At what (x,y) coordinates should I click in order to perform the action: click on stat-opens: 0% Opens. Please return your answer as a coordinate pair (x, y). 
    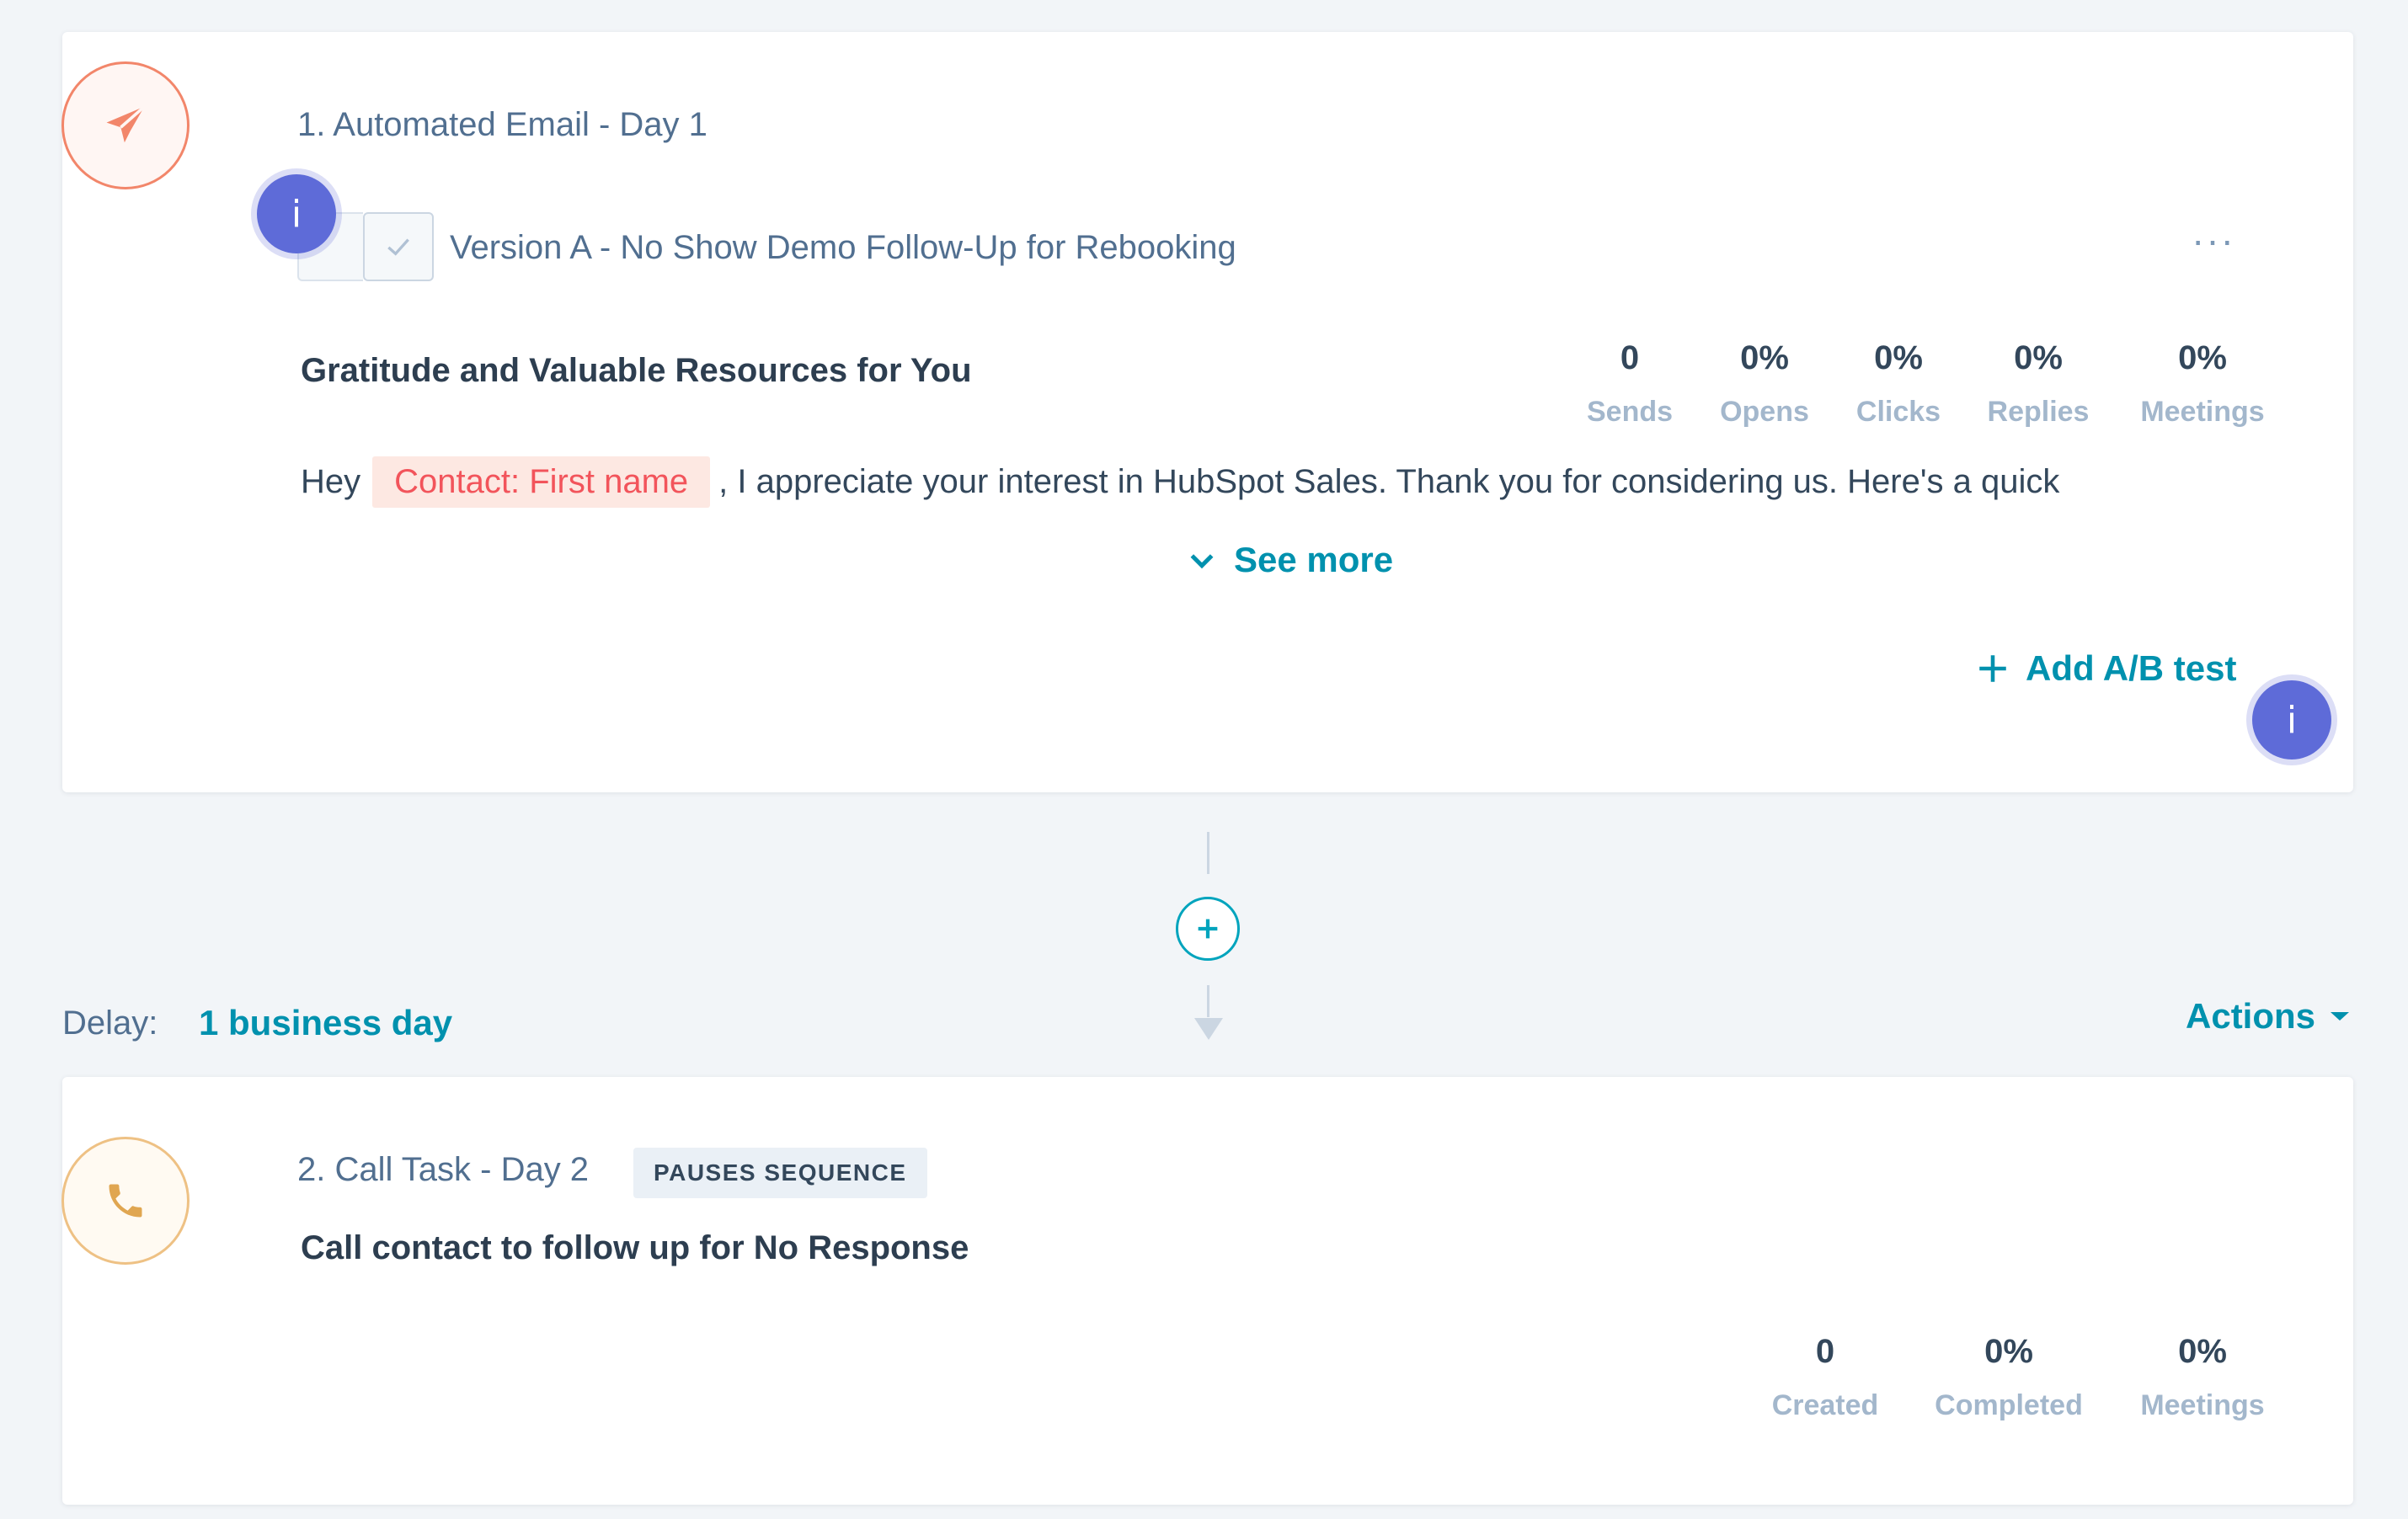
    Looking at the image, I should click on (1764, 383).